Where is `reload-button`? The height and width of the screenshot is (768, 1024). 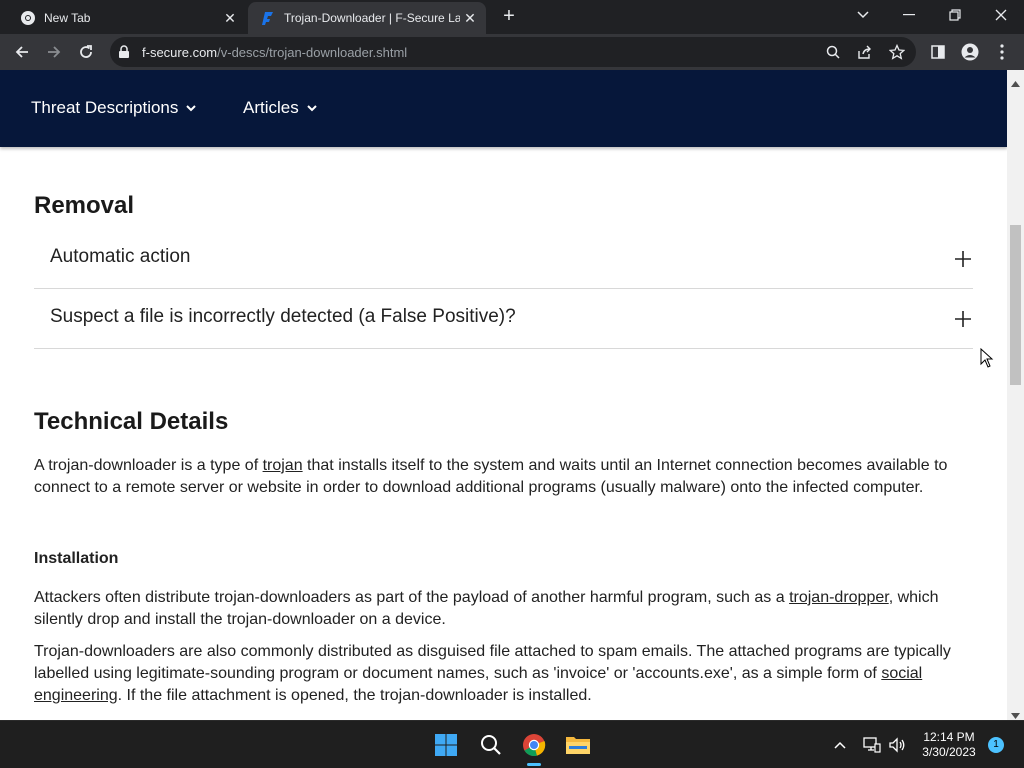 reload-button is located at coordinates (86, 52).